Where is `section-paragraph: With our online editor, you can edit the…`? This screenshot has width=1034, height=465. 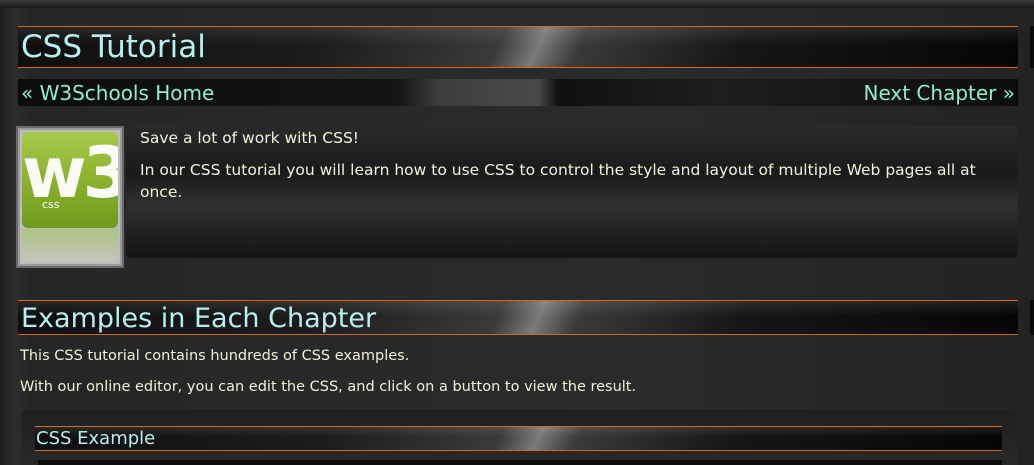
section-paragraph: With our online editor, you can edit the… is located at coordinates (328, 387).